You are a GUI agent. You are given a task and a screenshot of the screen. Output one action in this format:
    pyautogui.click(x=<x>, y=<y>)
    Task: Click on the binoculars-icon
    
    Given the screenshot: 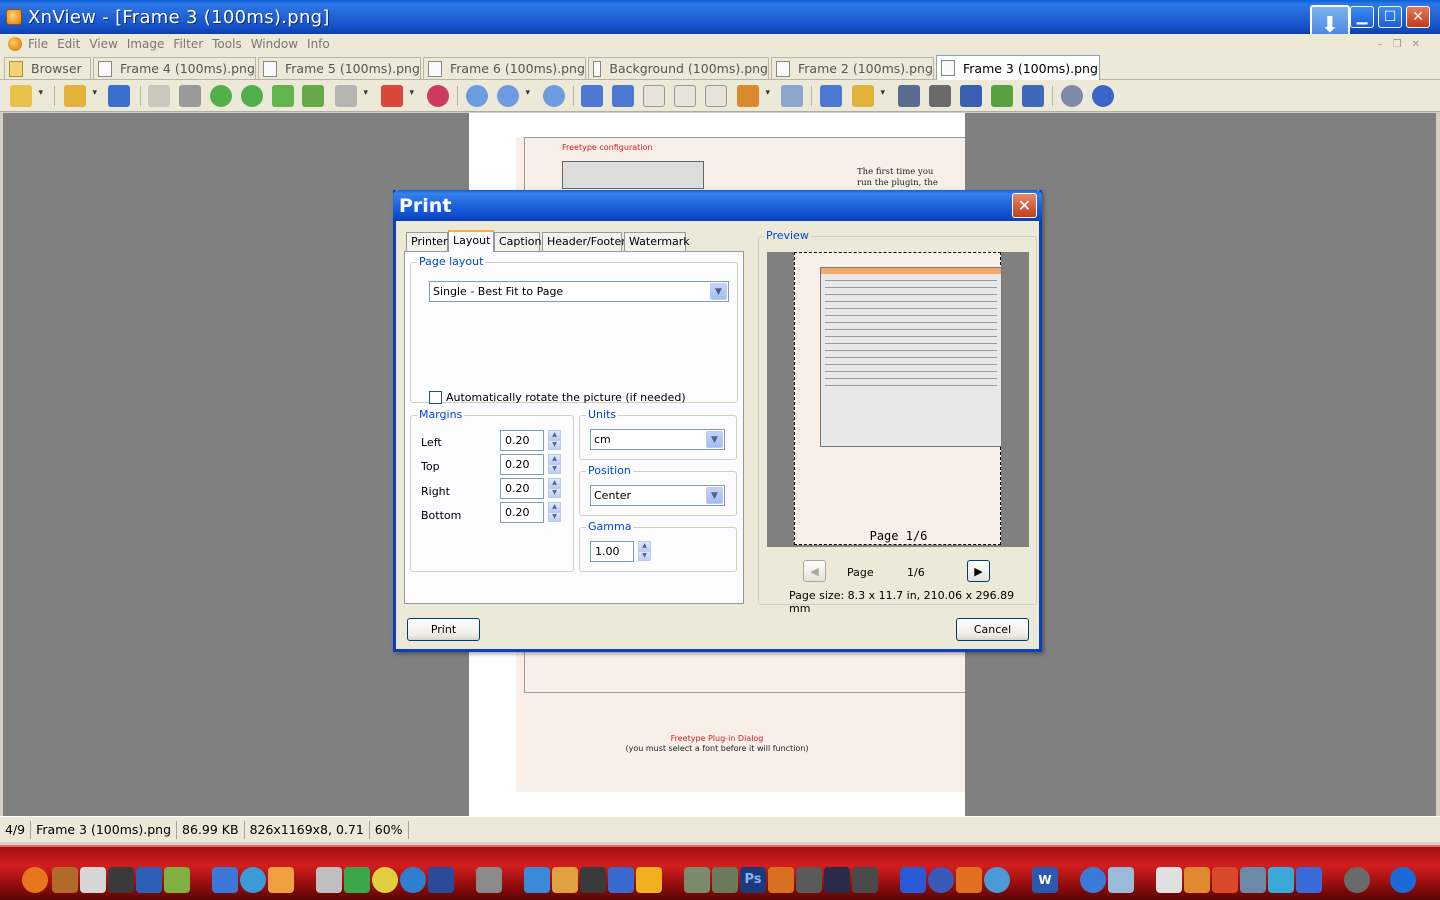 What is the action you would take?
    pyautogui.click(x=909, y=96)
    